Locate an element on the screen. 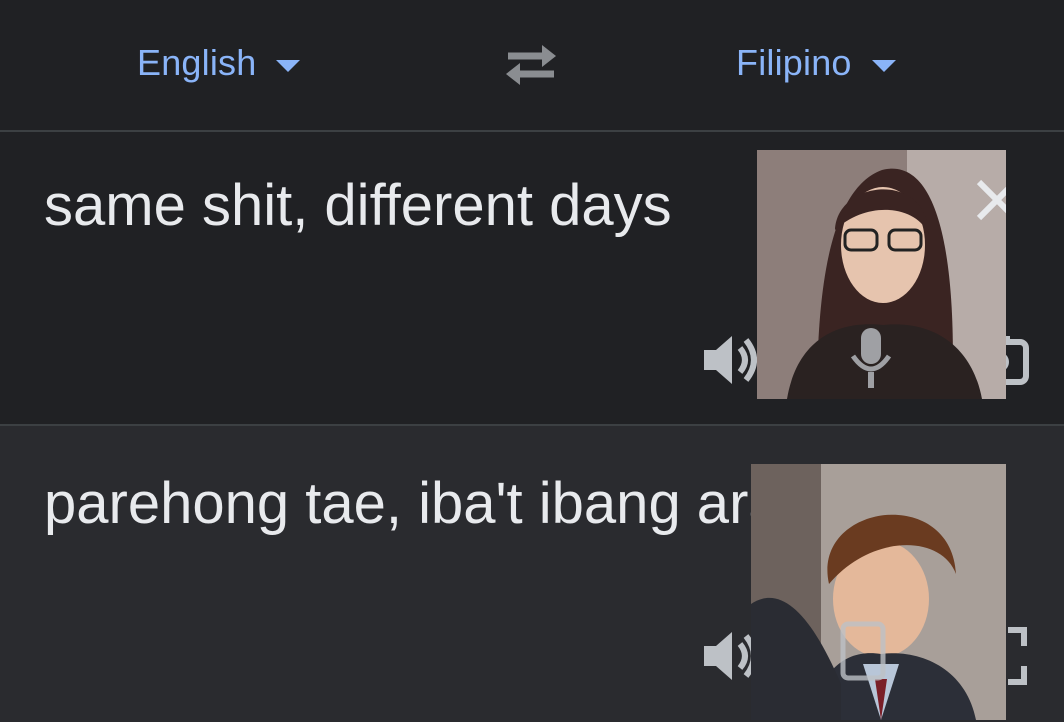 The width and height of the screenshot is (1064, 722). target-language-selector: Filipino is located at coordinates (816, 63).